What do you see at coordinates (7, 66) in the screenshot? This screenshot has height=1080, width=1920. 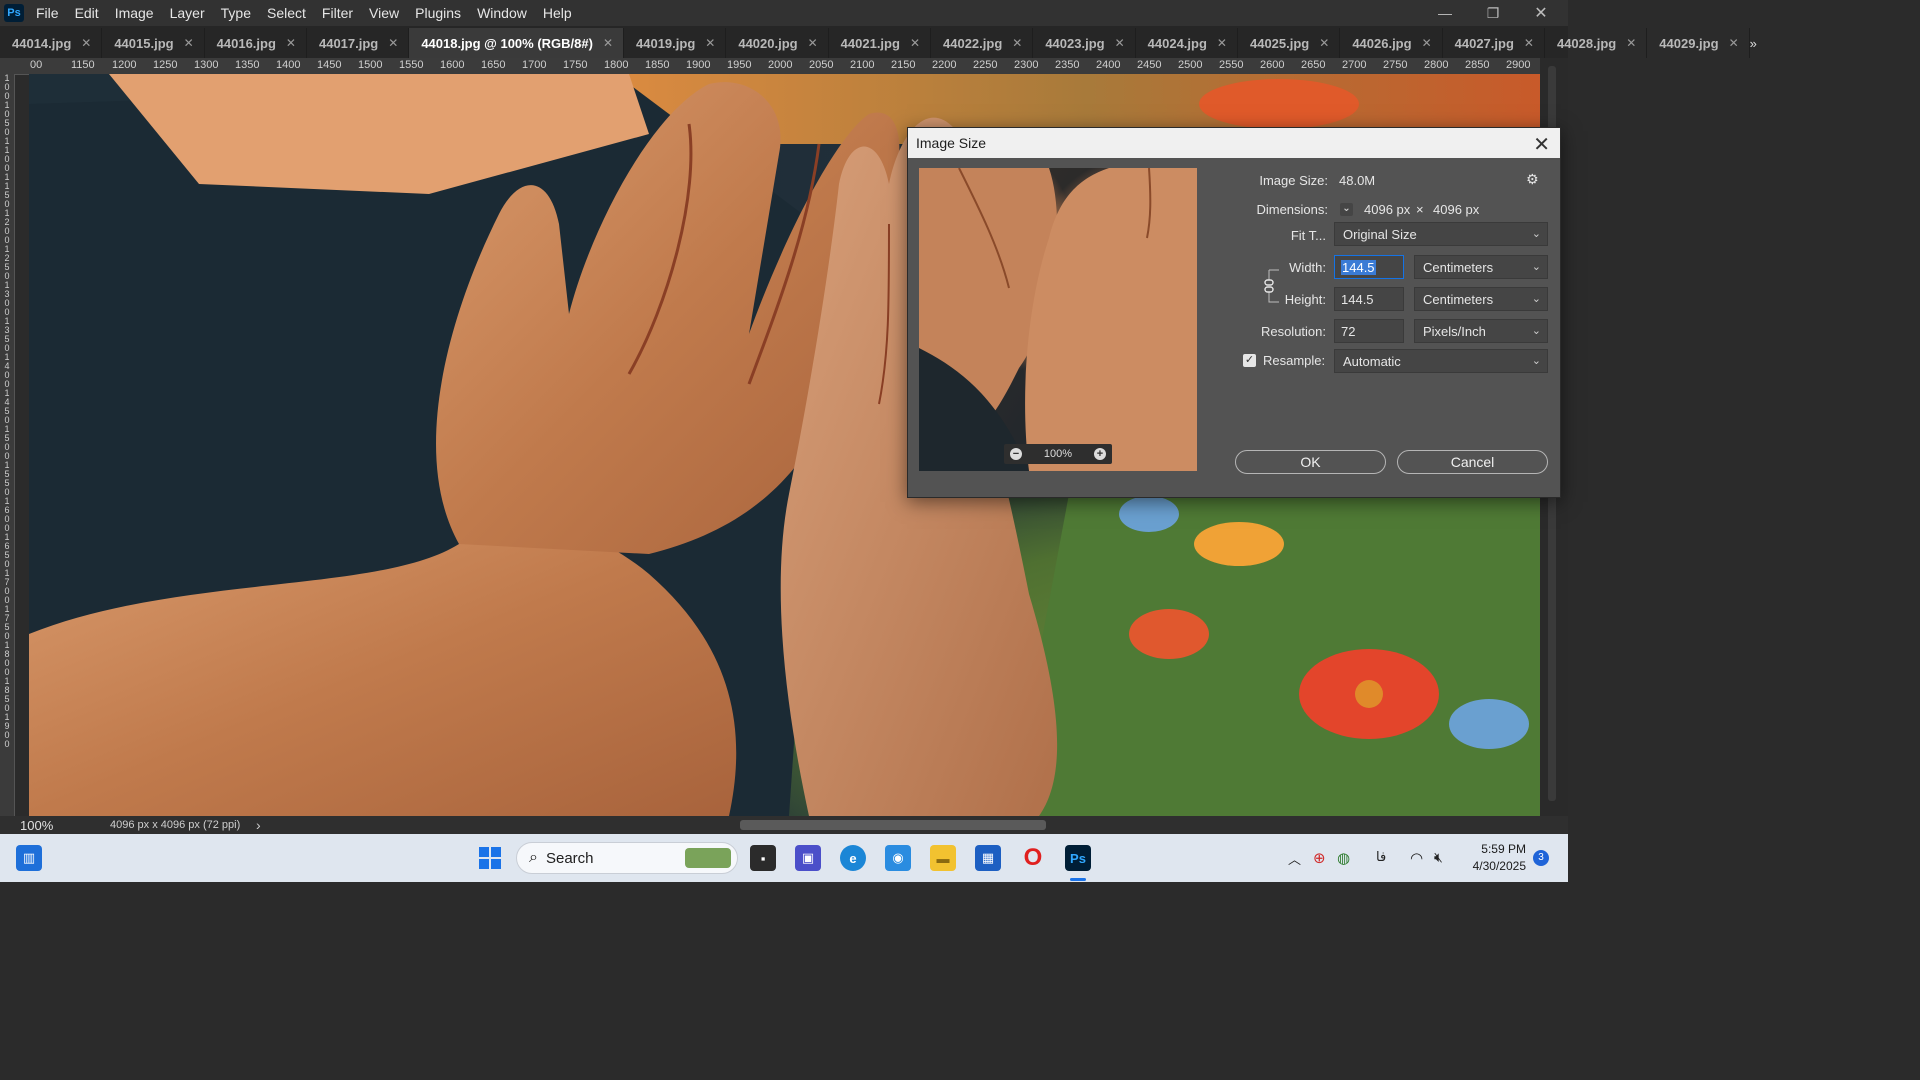 I see `ruler-corner` at bounding box center [7, 66].